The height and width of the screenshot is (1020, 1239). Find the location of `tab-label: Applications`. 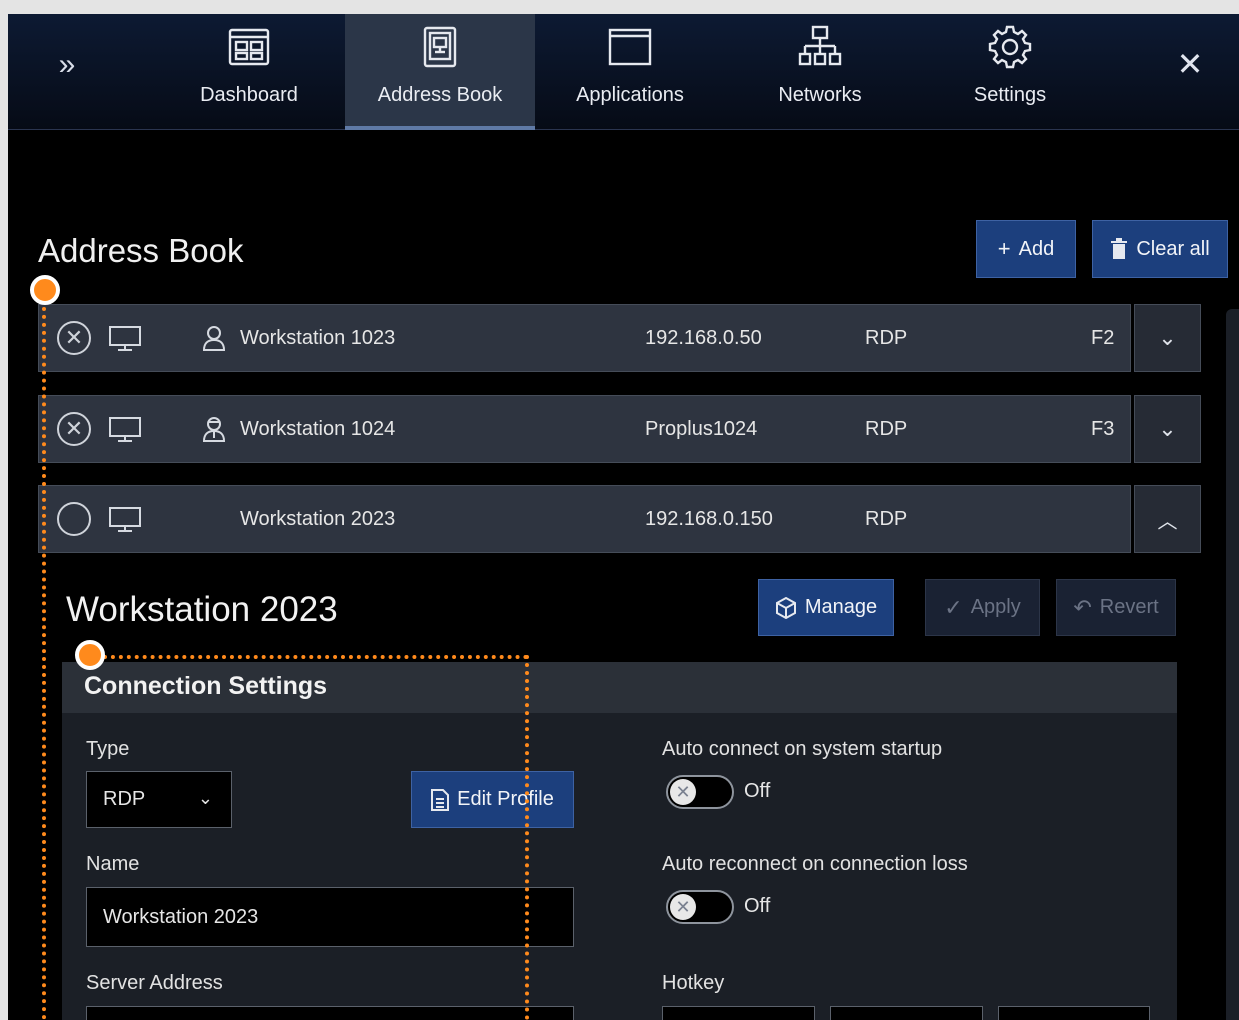

tab-label: Applications is located at coordinates (630, 95).